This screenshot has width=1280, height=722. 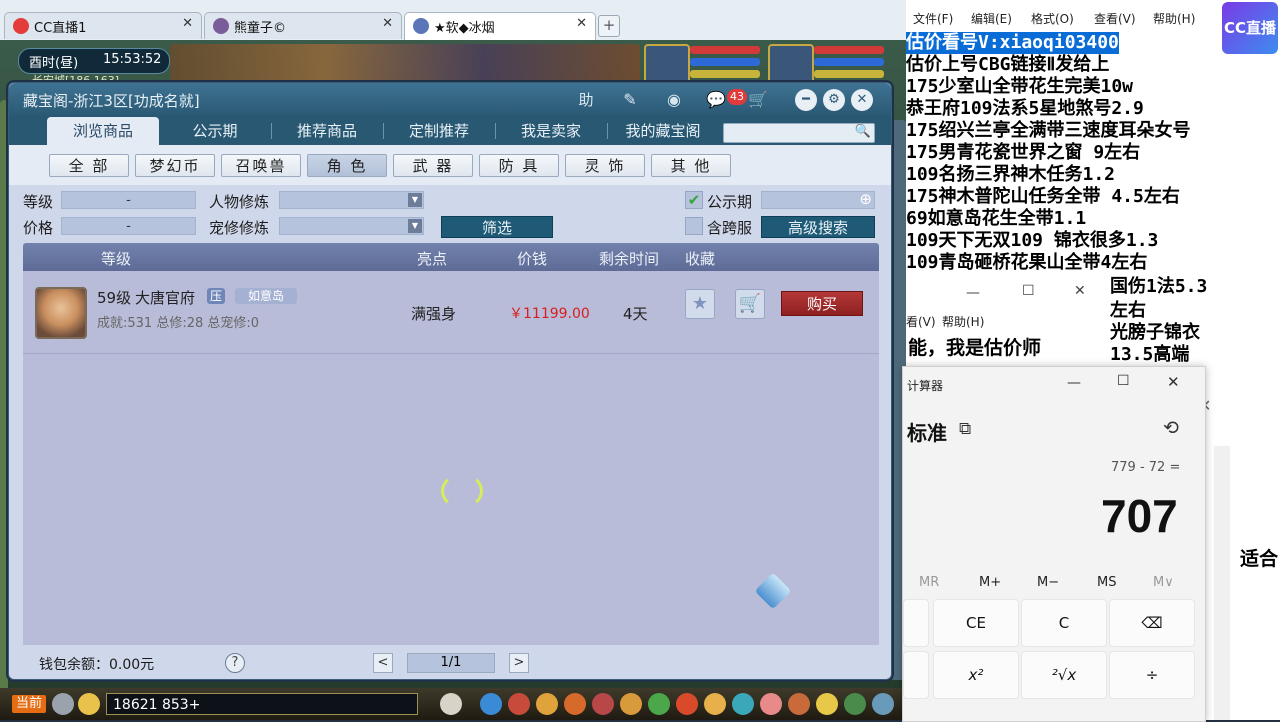 What do you see at coordinates (806, 100) in the screenshot?
I see `minimize-icon: ━` at bounding box center [806, 100].